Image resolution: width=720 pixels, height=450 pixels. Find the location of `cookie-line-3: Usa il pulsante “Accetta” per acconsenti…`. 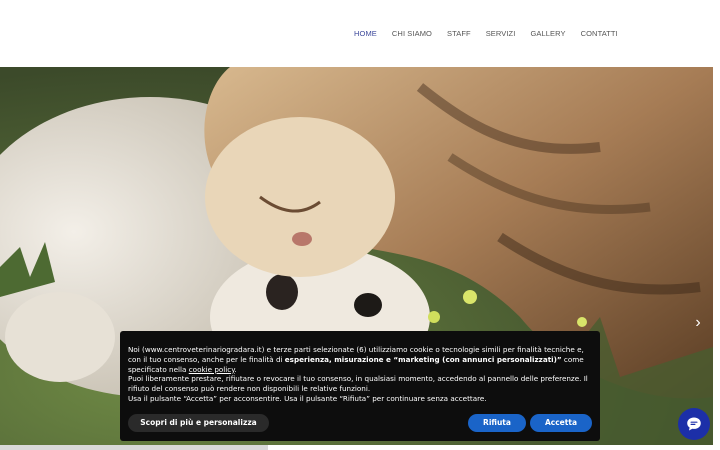

cookie-line-3: Usa il pulsante “Accetta” per acconsenti… is located at coordinates (307, 398).